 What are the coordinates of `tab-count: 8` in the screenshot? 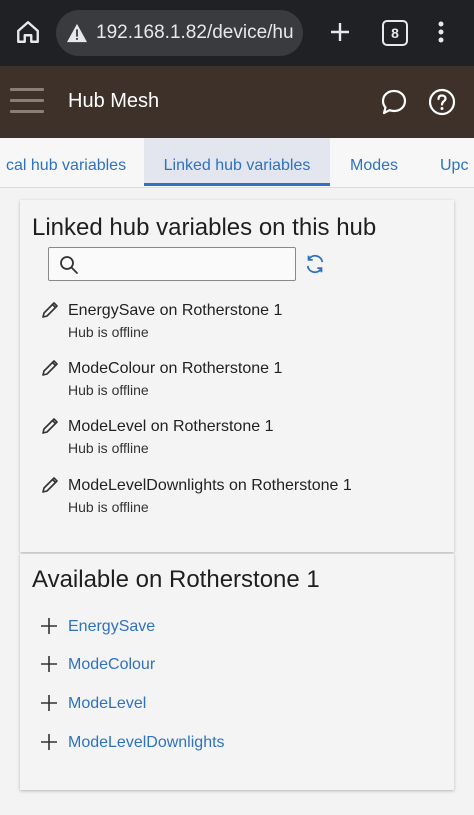 It's located at (395, 33).